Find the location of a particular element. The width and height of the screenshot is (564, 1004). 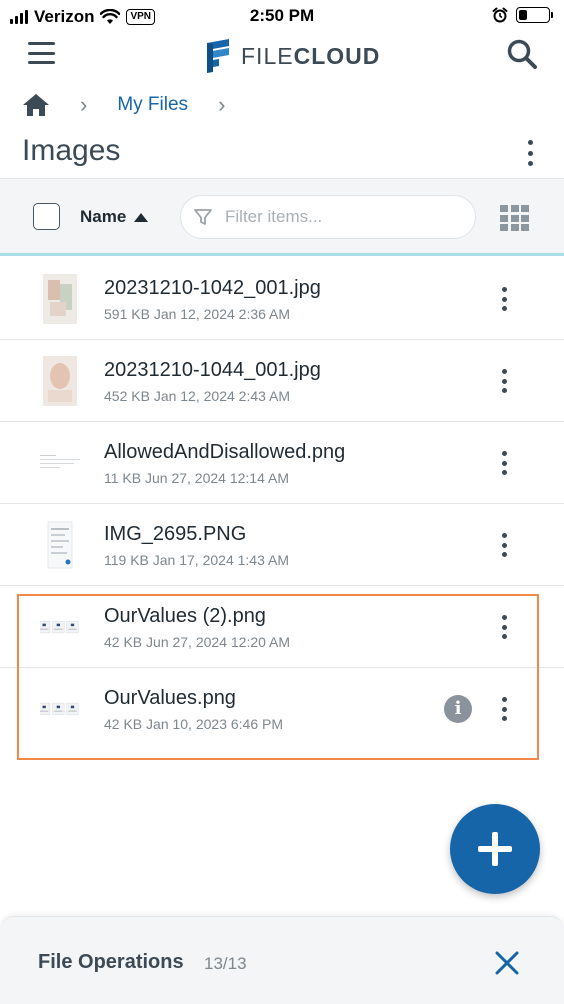

file-meta: 119 KB Jan 17, 2024 1:43 AM is located at coordinates (196, 560).